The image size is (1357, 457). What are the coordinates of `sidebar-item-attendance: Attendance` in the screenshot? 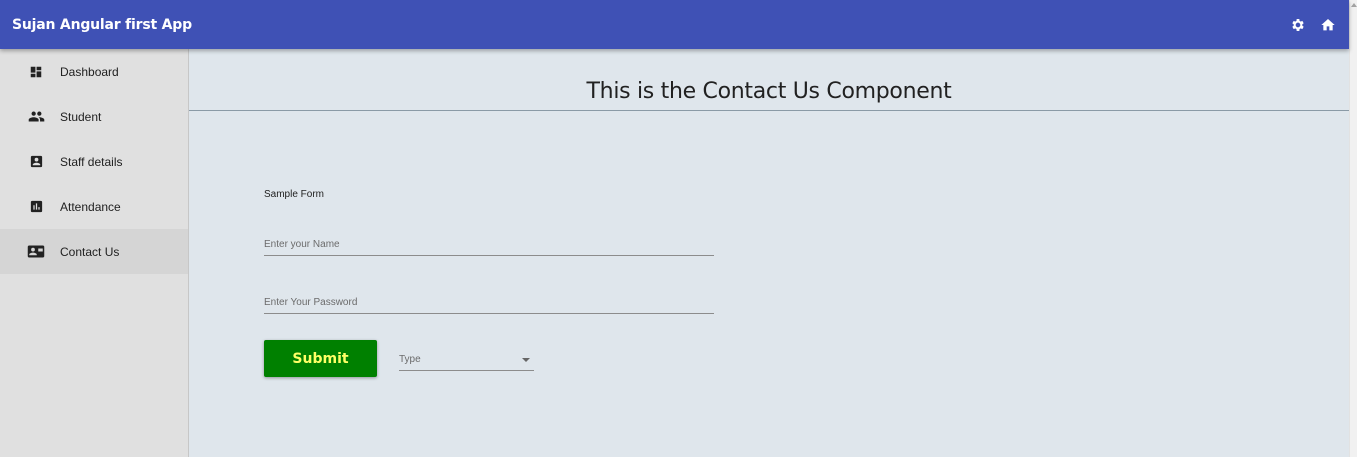 It's located at (94, 206).